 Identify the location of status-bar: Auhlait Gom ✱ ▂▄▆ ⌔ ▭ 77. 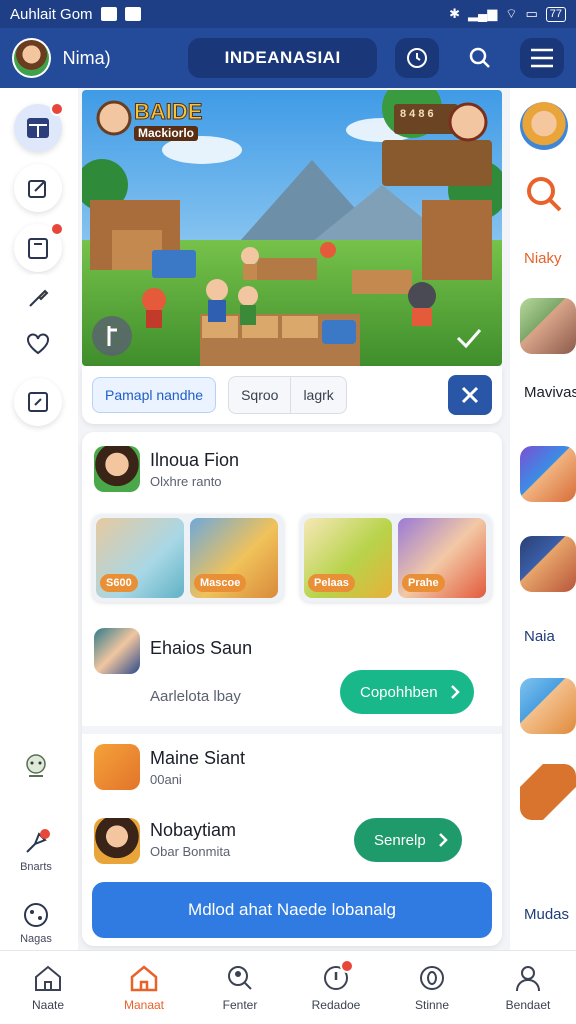
(288, 14).